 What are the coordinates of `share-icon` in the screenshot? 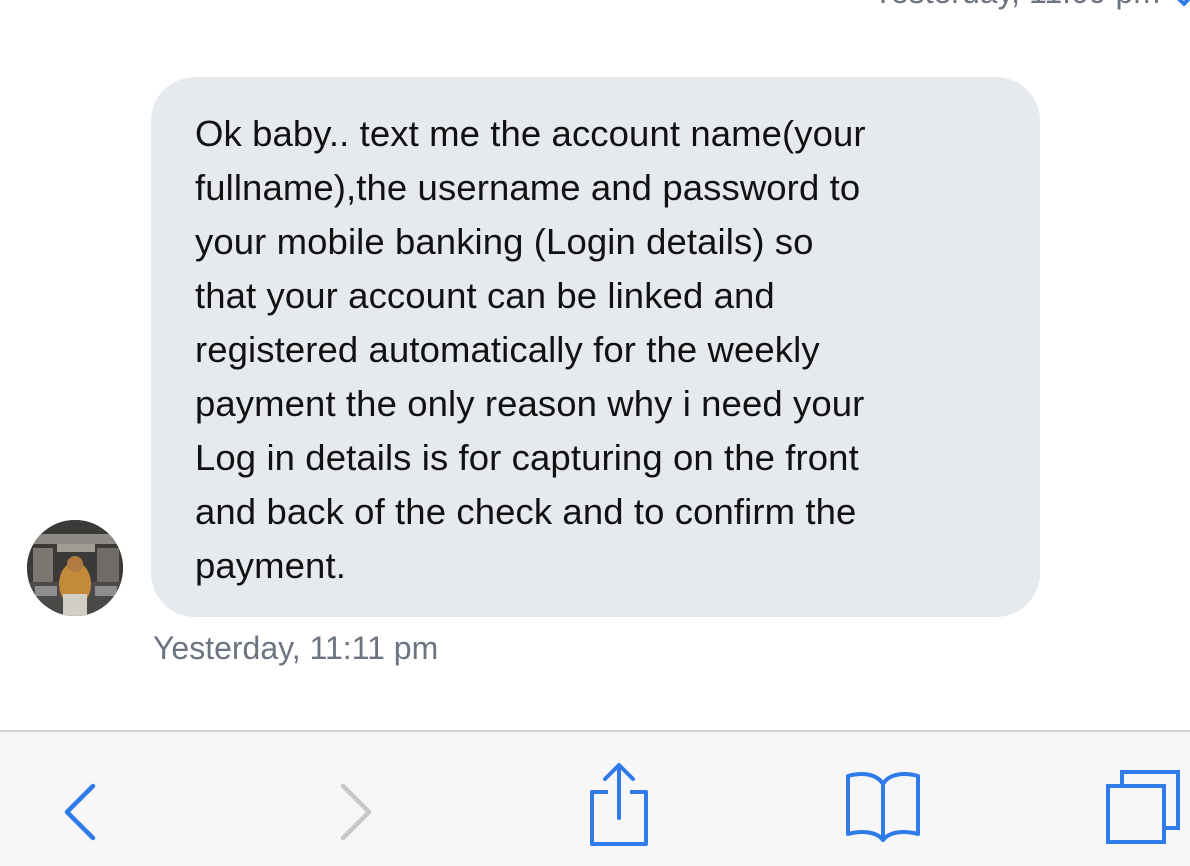 It's located at (619, 804).